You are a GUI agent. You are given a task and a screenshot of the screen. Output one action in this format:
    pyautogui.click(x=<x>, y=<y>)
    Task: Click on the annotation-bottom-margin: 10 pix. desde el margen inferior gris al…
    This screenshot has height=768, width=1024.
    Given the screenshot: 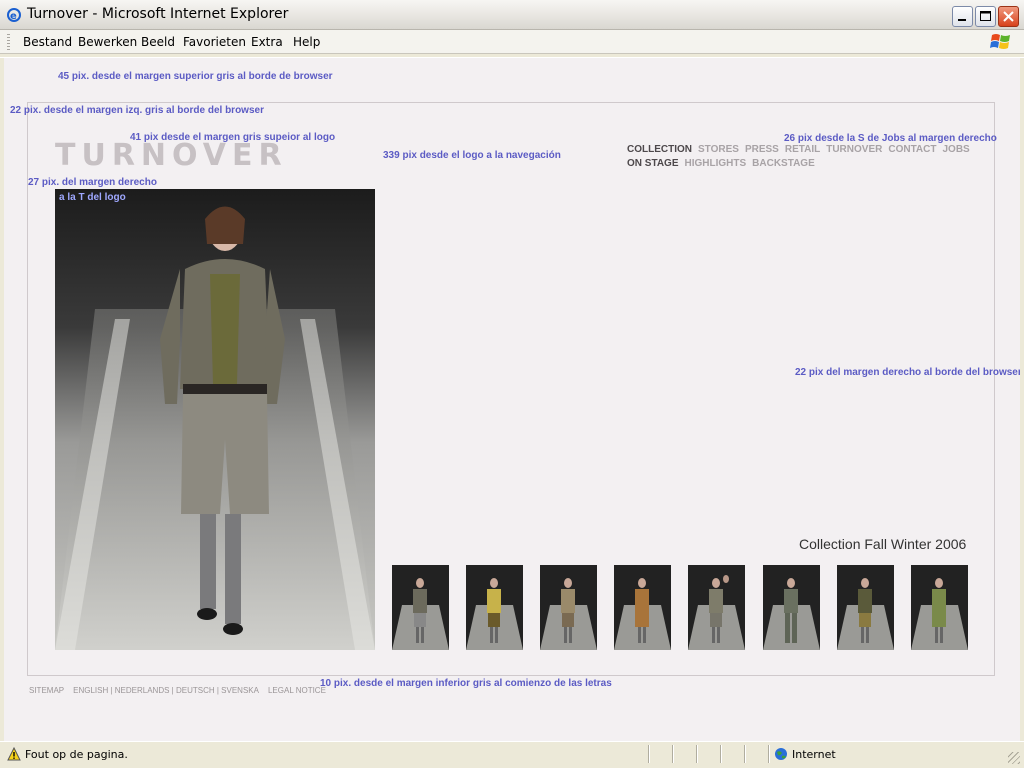 What is the action you would take?
    pyautogui.click(x=466, y=683)
    